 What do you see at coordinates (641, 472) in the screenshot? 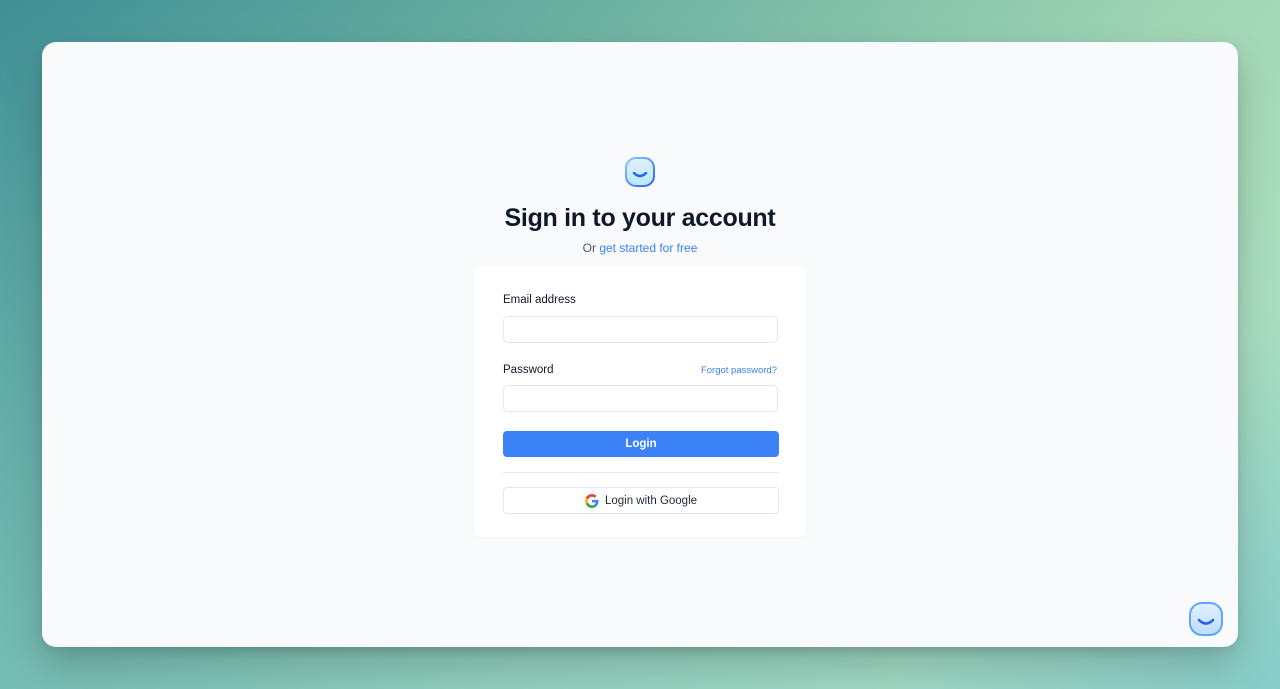
I see `divider` at bounding box center [641, 472].